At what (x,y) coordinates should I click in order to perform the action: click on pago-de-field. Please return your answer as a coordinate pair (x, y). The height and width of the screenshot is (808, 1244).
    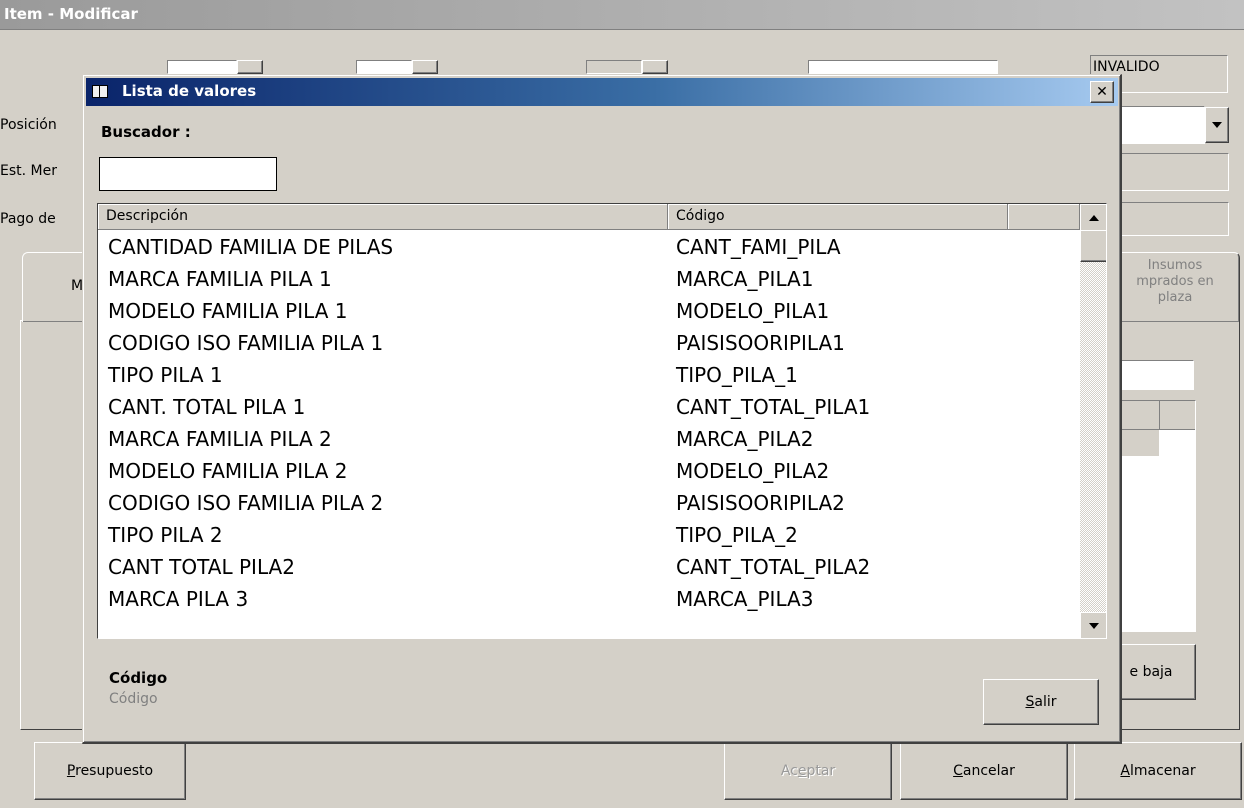
    Looking at the image, I should click on (1172, 219).